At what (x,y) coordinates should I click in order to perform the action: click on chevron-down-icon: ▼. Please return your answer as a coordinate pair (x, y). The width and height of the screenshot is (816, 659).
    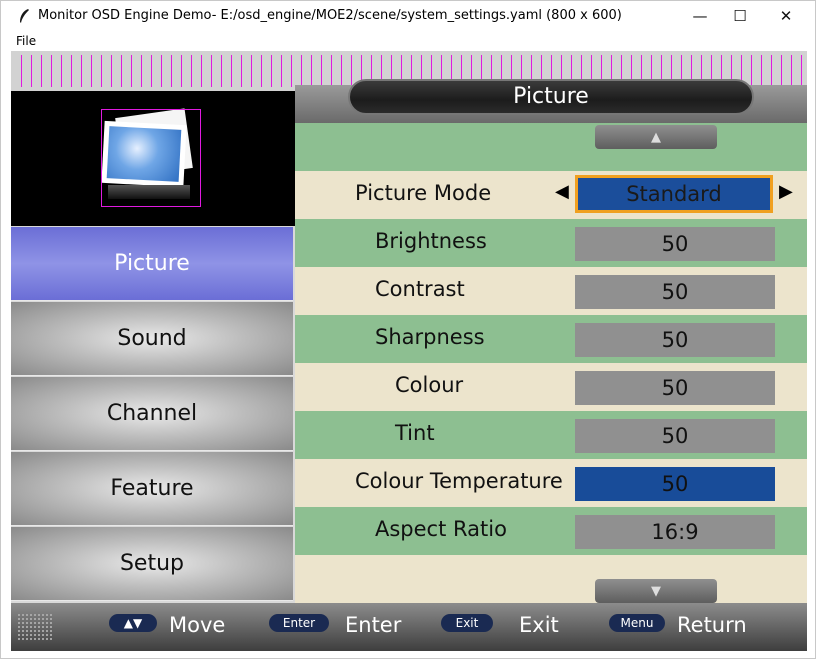
    Looking at the image, I should click on (656, 591).